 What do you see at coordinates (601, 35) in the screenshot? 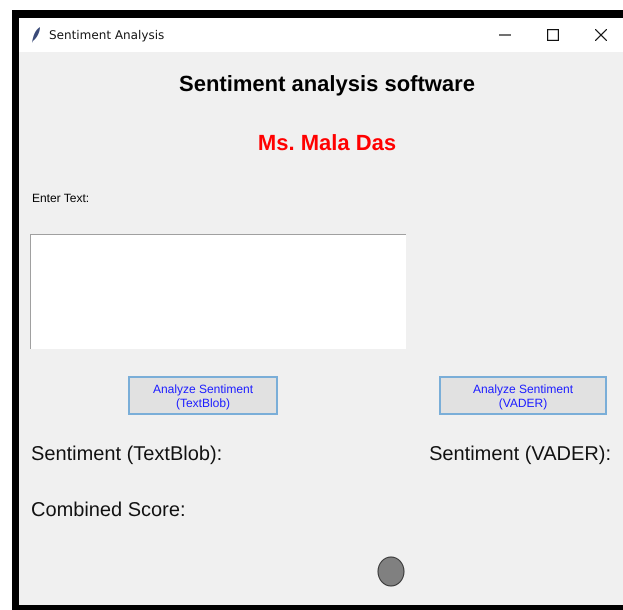
I see `close-icon` at bounding box center [601, 35].